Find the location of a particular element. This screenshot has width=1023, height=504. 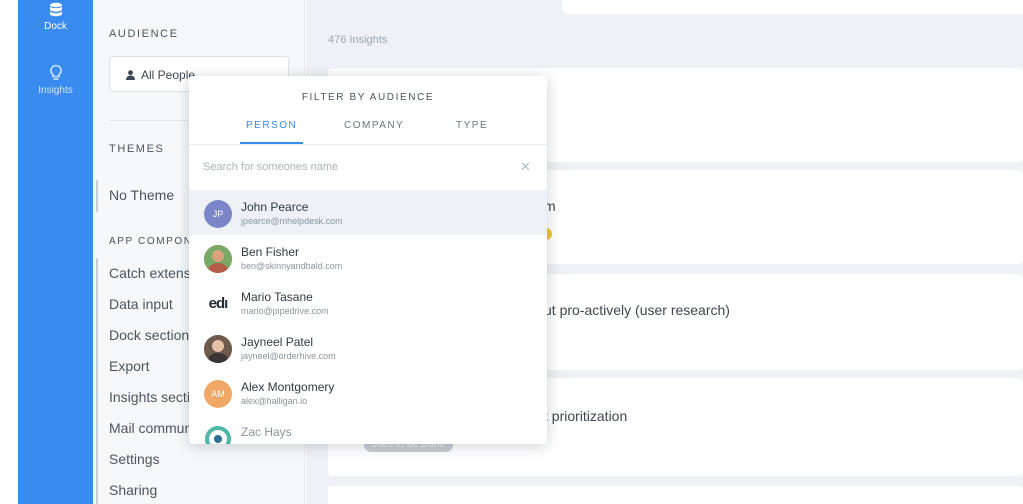

popover-title: FILTER BY AUDIENCE is located at coordinates (368, 97).